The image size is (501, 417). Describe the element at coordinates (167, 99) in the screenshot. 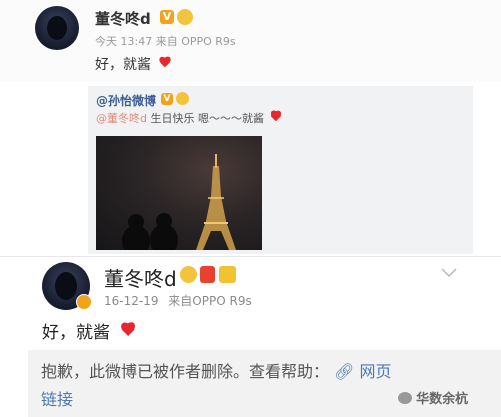

I see `repost-vip-badge: V` at that location.